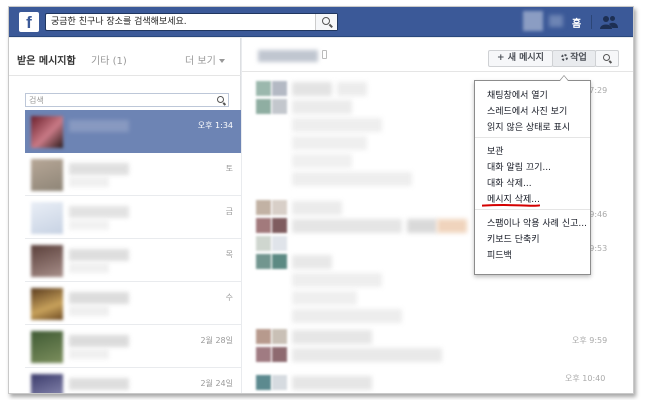  Describe the element at coordinates (565, 57) in the screenshot. I see `gear-icon` at that location.